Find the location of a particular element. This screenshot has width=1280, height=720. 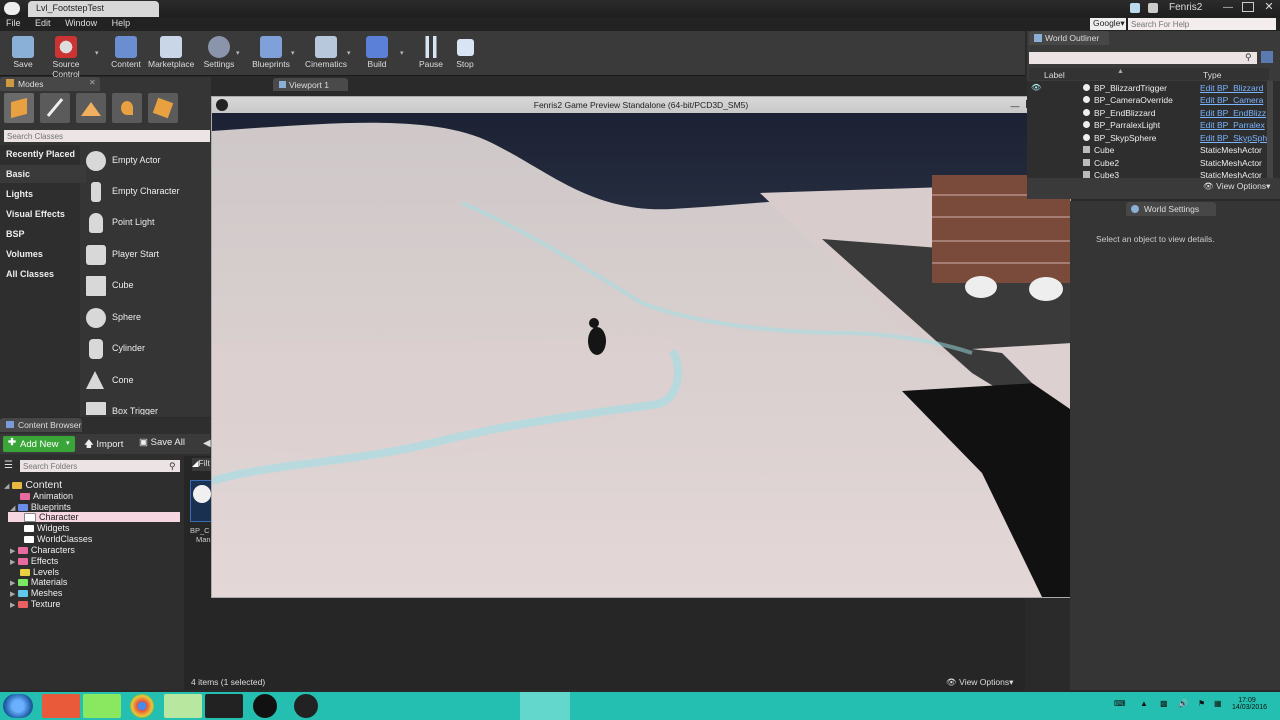

tree-item-levels: Levels is located at coordinates (39, 572).